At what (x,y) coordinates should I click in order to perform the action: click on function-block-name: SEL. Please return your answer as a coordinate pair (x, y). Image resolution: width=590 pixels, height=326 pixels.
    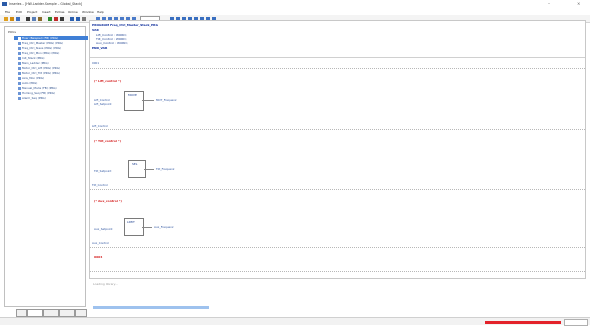
    Looking at the image, I should click on (135, 164).